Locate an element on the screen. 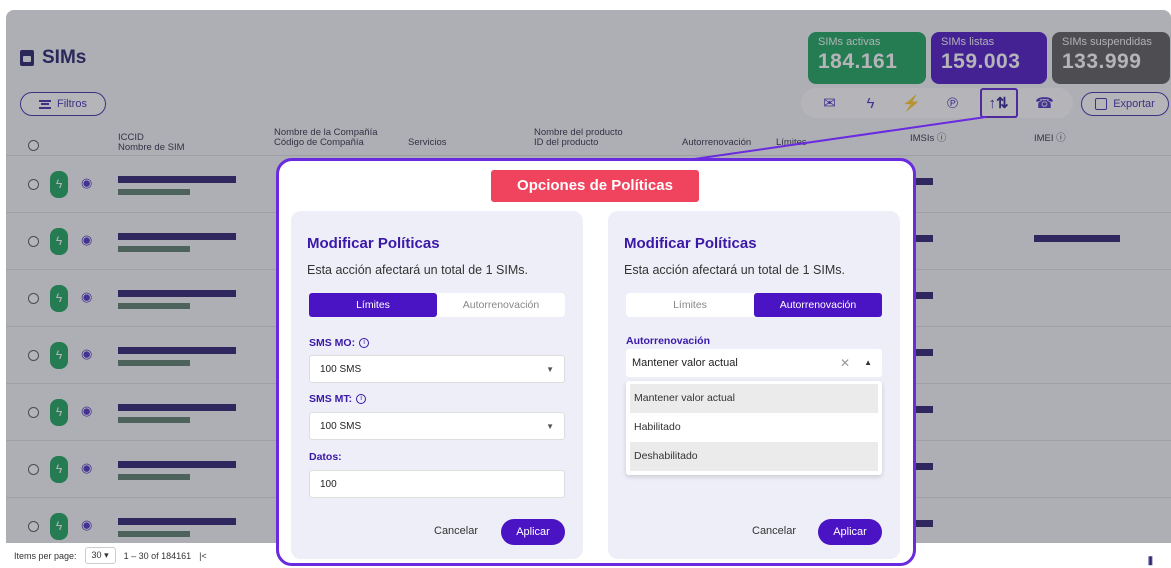  data-input: 100 is located at coordinates (437, 484).